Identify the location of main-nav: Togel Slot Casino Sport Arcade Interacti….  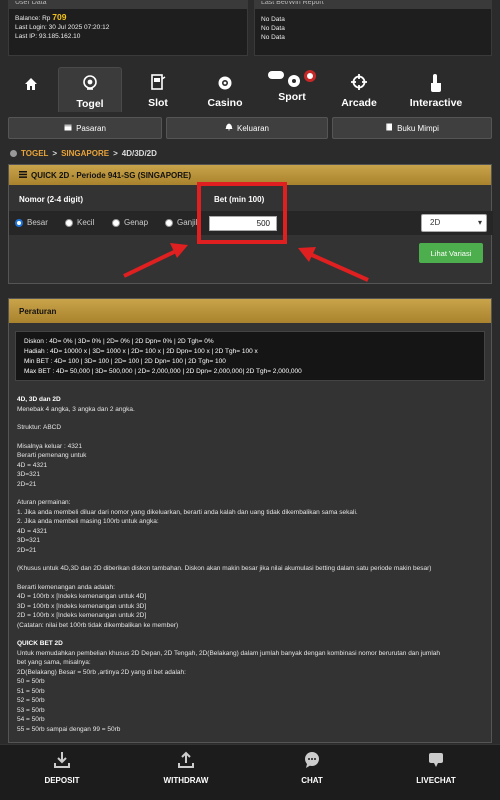
(250, 89).